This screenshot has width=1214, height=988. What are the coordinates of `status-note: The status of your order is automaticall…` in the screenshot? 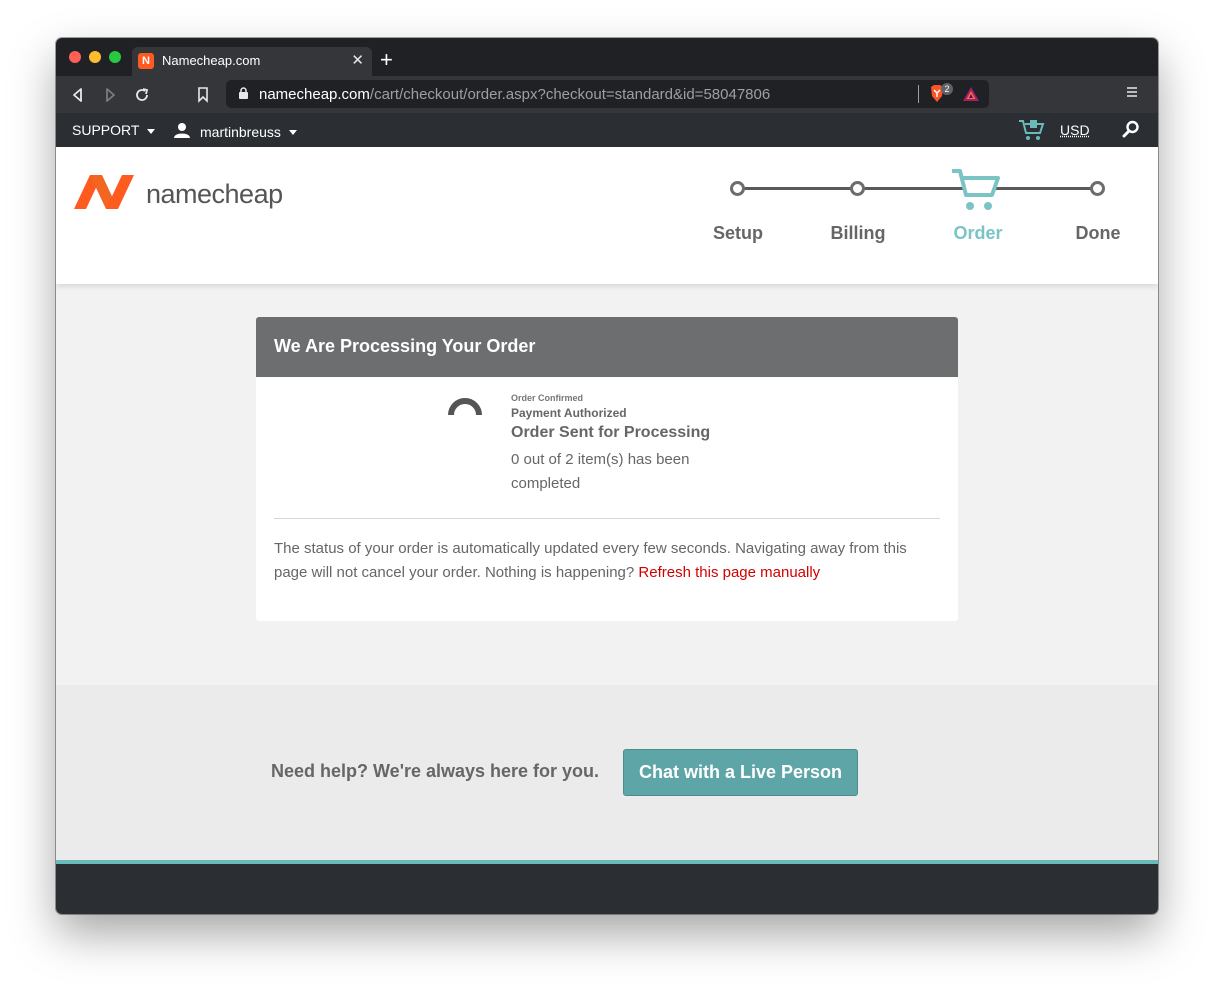 It's located at (609, 561).